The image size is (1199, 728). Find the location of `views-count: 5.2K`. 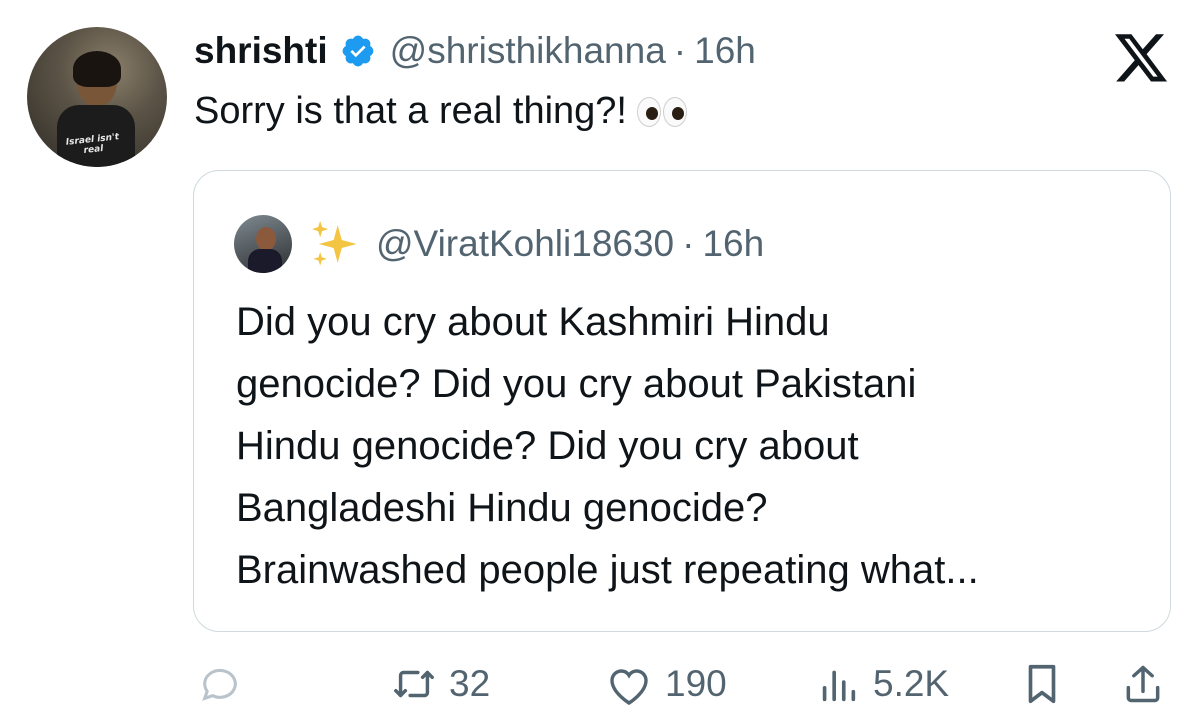

views-count: 5.2K is located at coordinates (911, 683).